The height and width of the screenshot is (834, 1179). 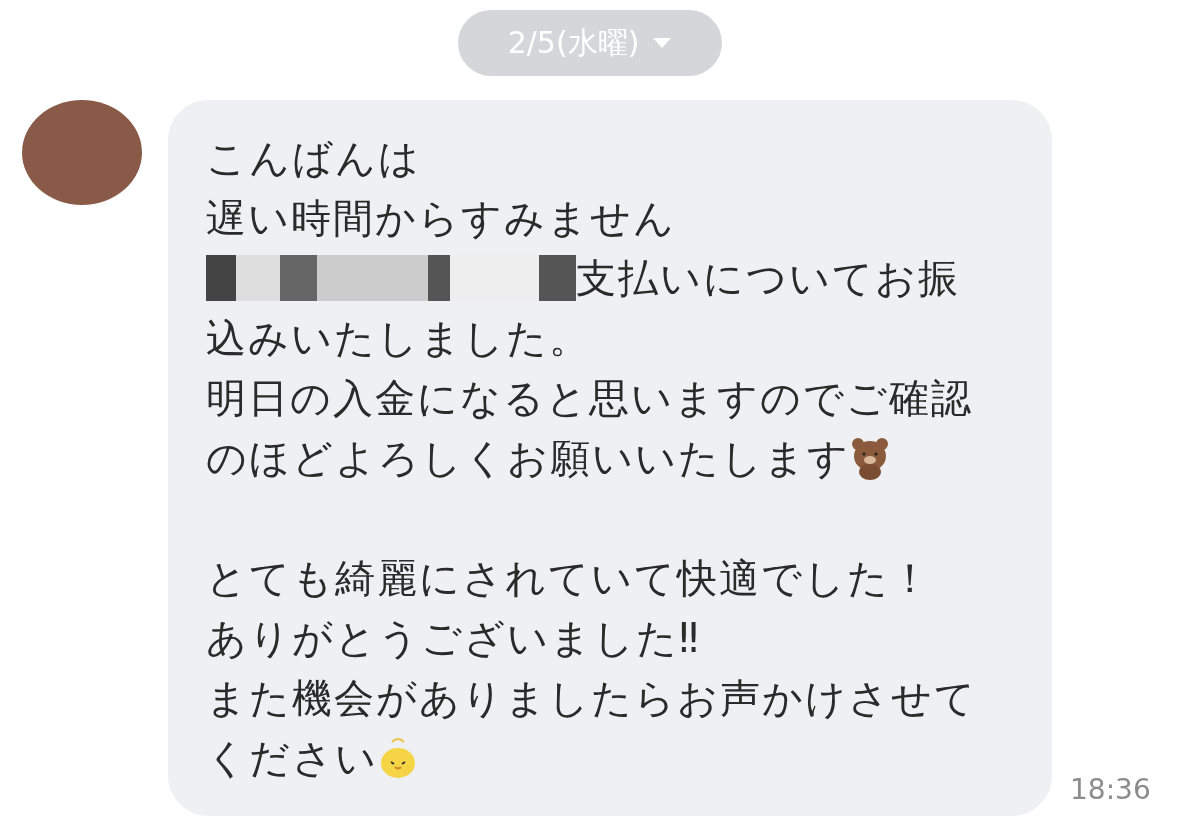 I want to click on message-text: のほどよろしくお願いいたします, so click(x=528, y=458).